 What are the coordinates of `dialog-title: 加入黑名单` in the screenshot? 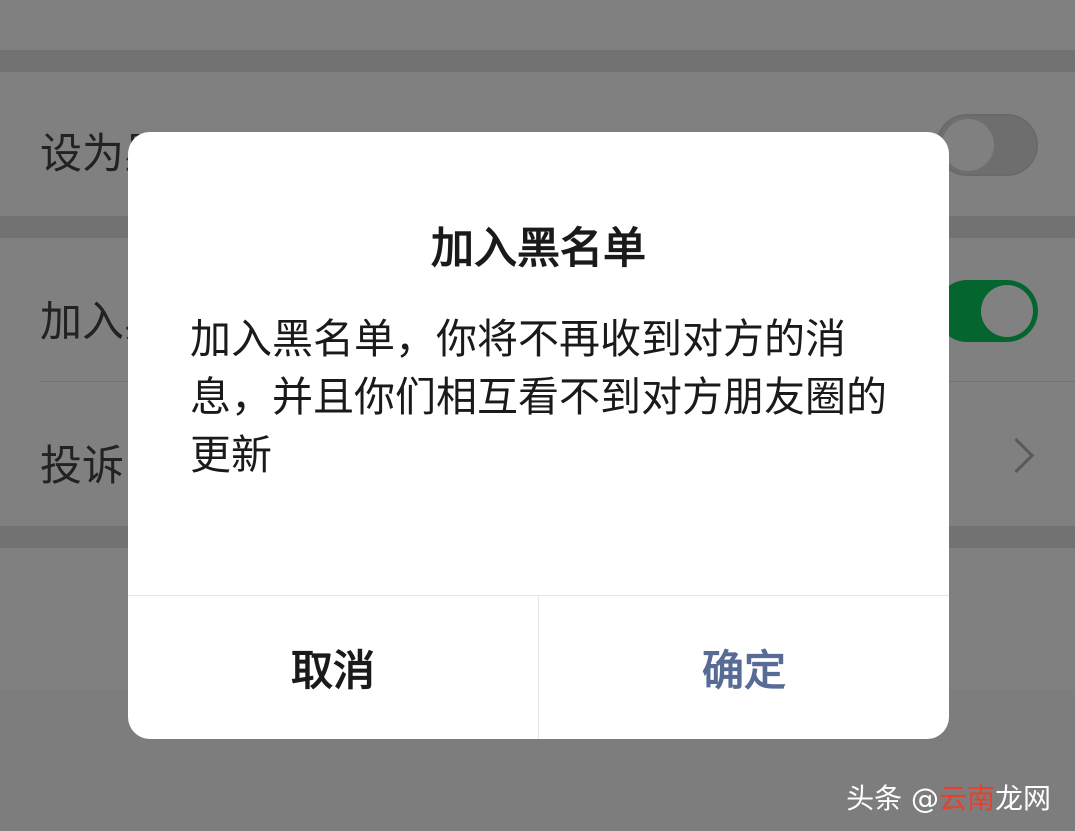 It's located at (538, 249).